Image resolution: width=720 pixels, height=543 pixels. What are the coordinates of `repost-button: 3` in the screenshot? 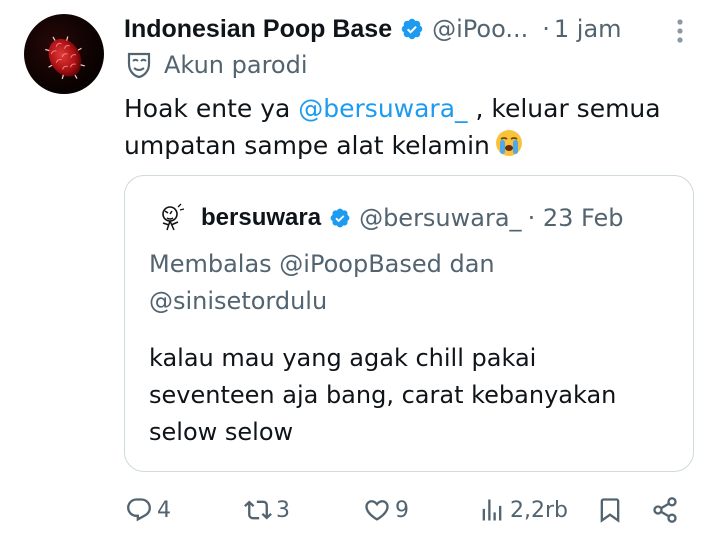 It's located at (267, 510).